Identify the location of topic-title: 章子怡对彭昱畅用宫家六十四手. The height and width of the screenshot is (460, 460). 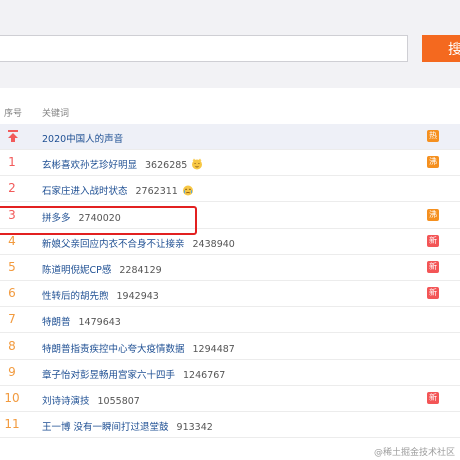
(109, 375).